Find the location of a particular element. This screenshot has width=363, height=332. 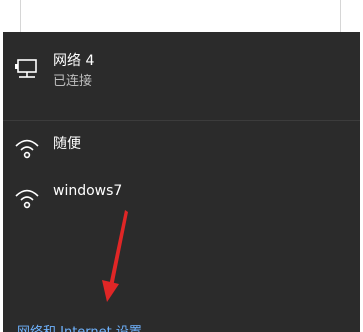

window-border-left is located at coordinates (20, 17).